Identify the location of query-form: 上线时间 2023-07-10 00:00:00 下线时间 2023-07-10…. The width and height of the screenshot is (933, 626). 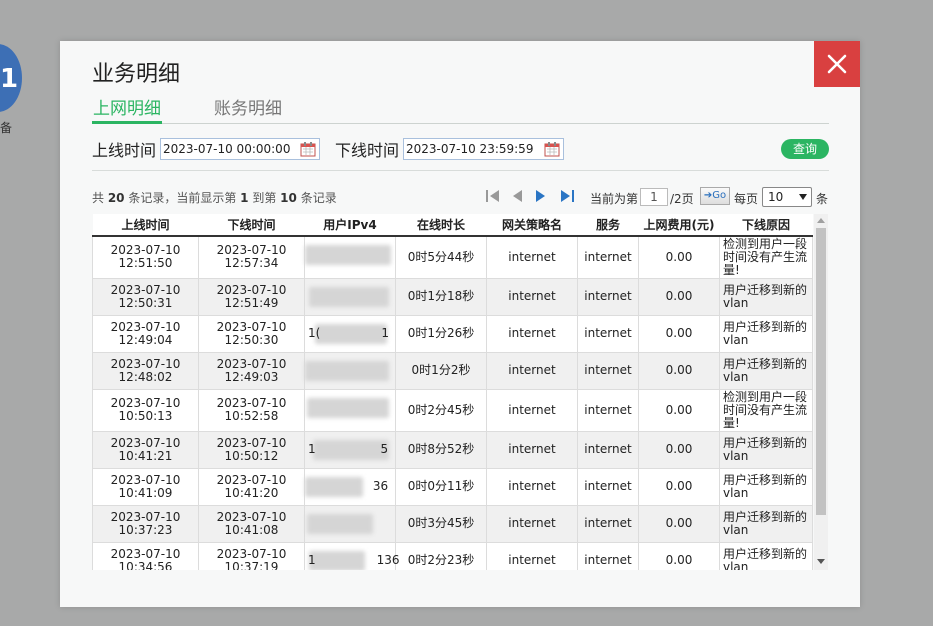
(460, 153).